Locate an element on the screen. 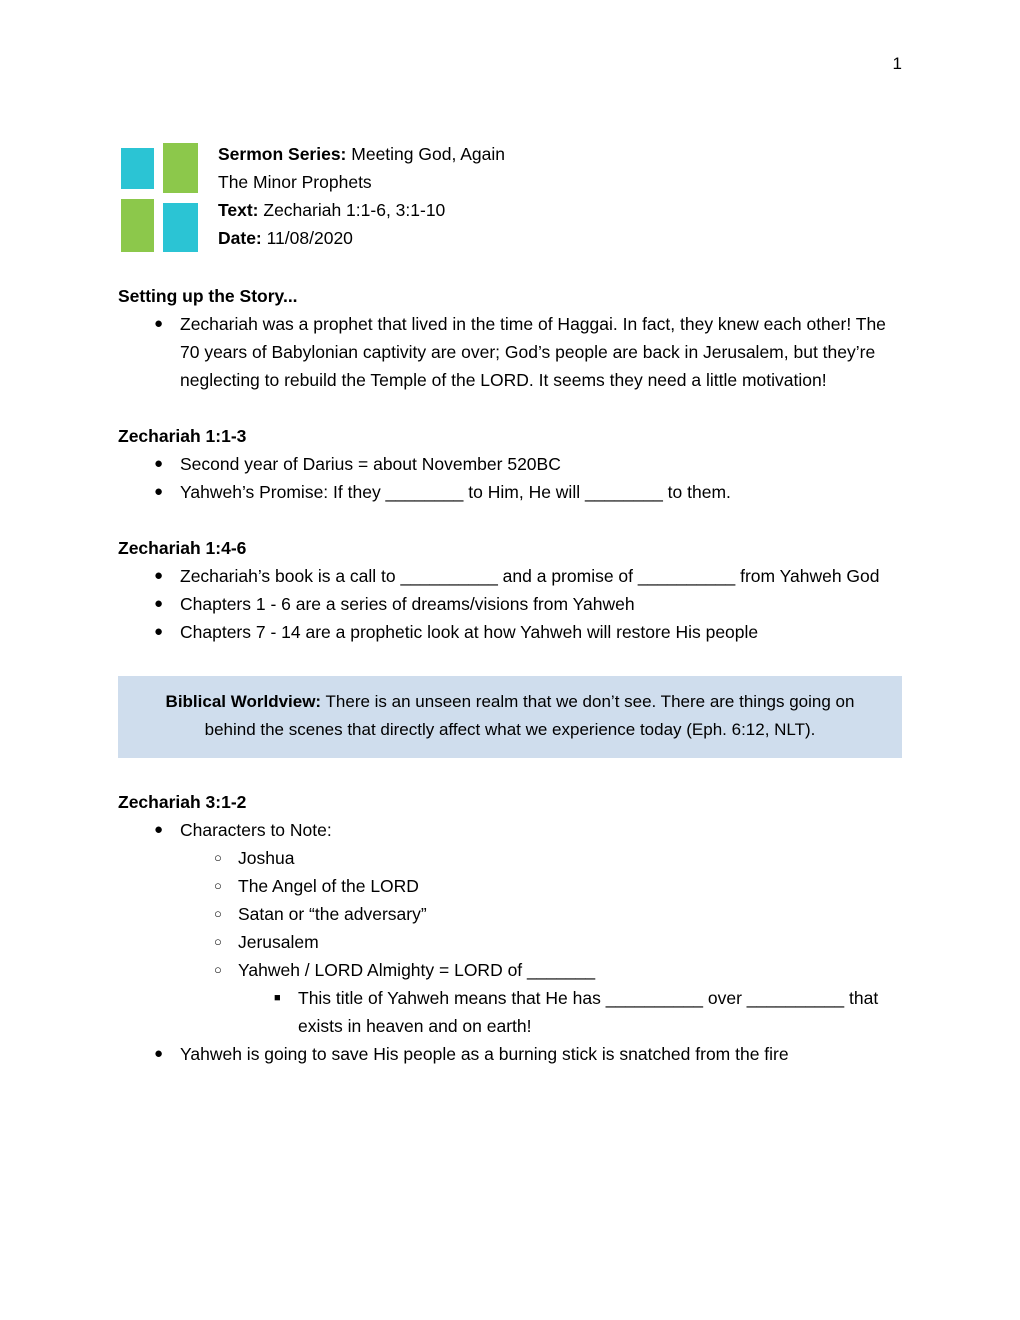 The image size is (1020, 1320). sermon-series-line: Sermon Series: Meeting God, Again is located at coordinates (560, 154).